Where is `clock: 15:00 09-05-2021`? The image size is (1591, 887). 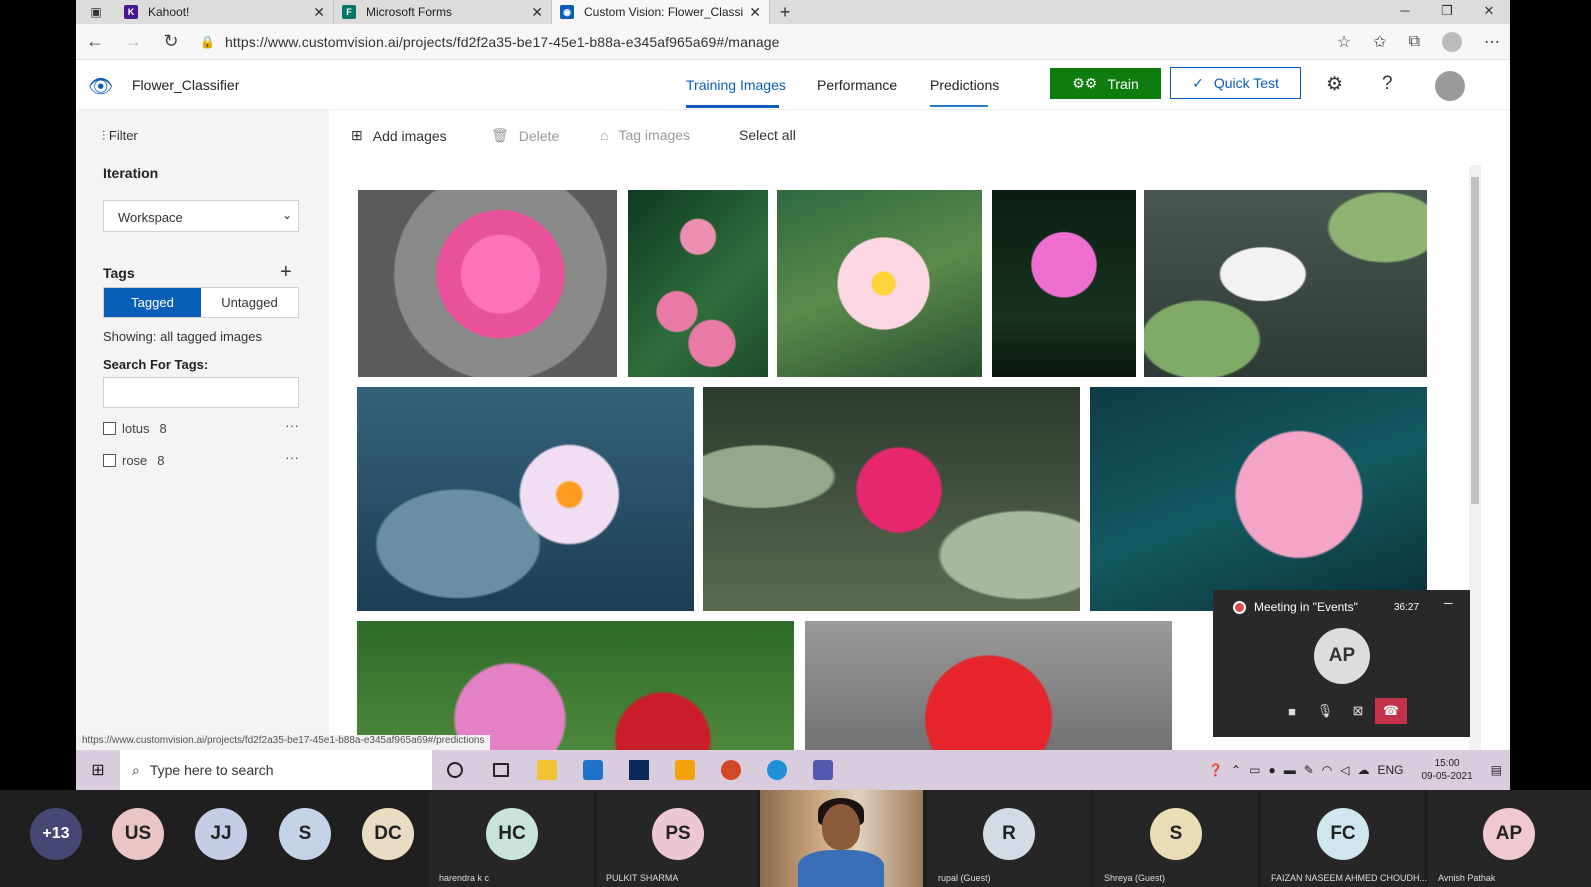 clock: 15:00 09-05-2021 is located at coordinates (1447, 770).